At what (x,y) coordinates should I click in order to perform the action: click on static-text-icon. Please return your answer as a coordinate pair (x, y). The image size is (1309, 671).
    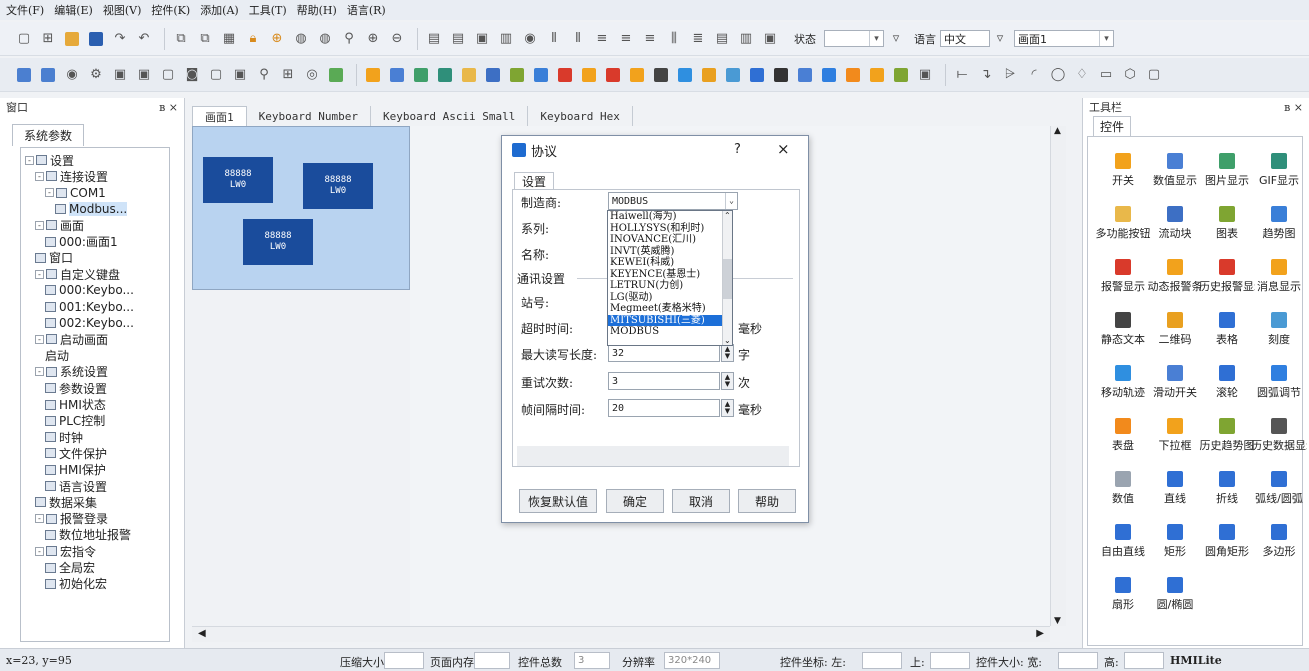
    Looking at the image, I should click on (661, 75).